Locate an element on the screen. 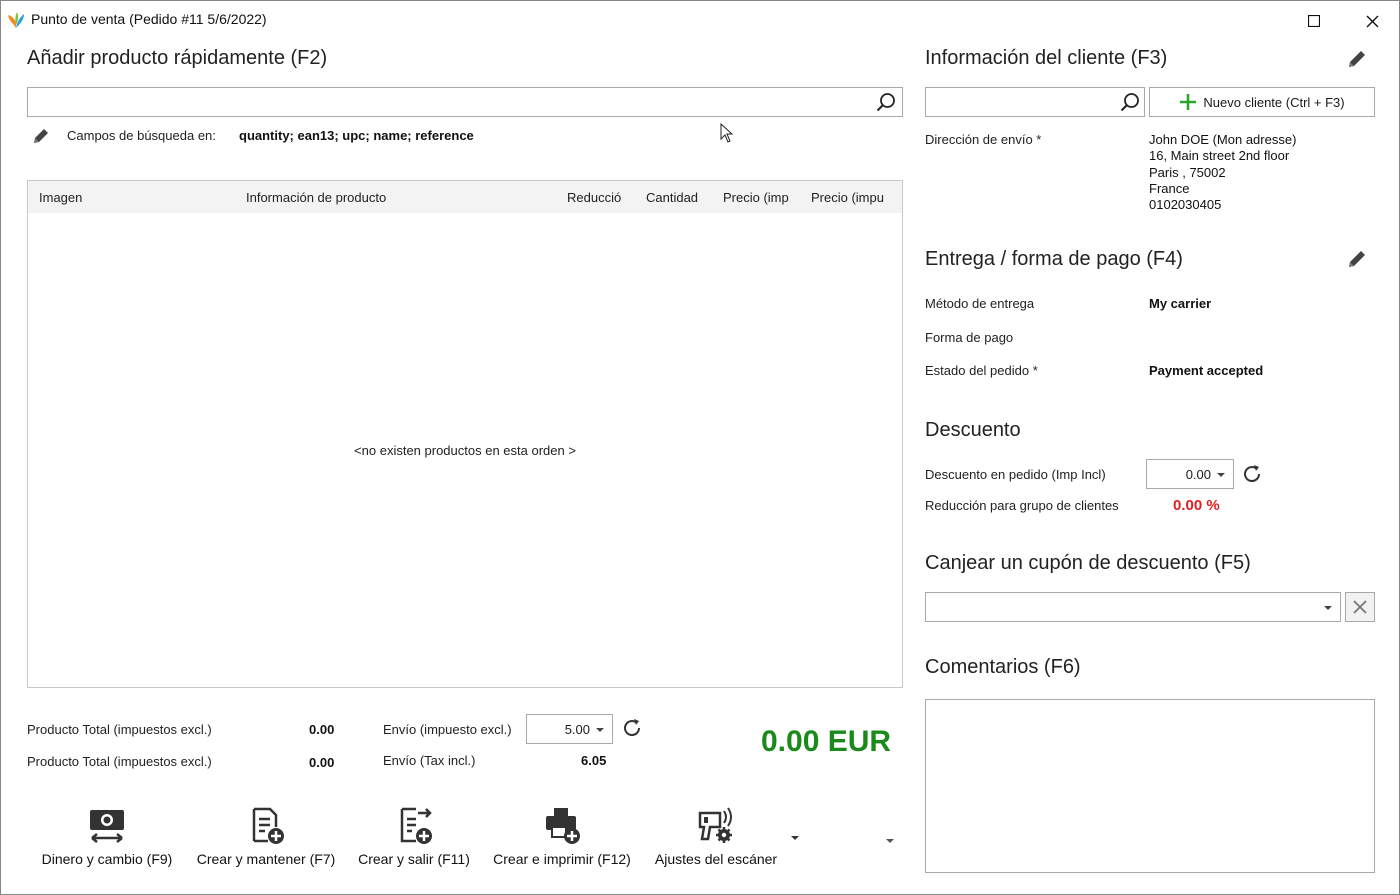 This screenshot has height=895, width=1400. customer-search-input is located at coordinates (1035, 102).